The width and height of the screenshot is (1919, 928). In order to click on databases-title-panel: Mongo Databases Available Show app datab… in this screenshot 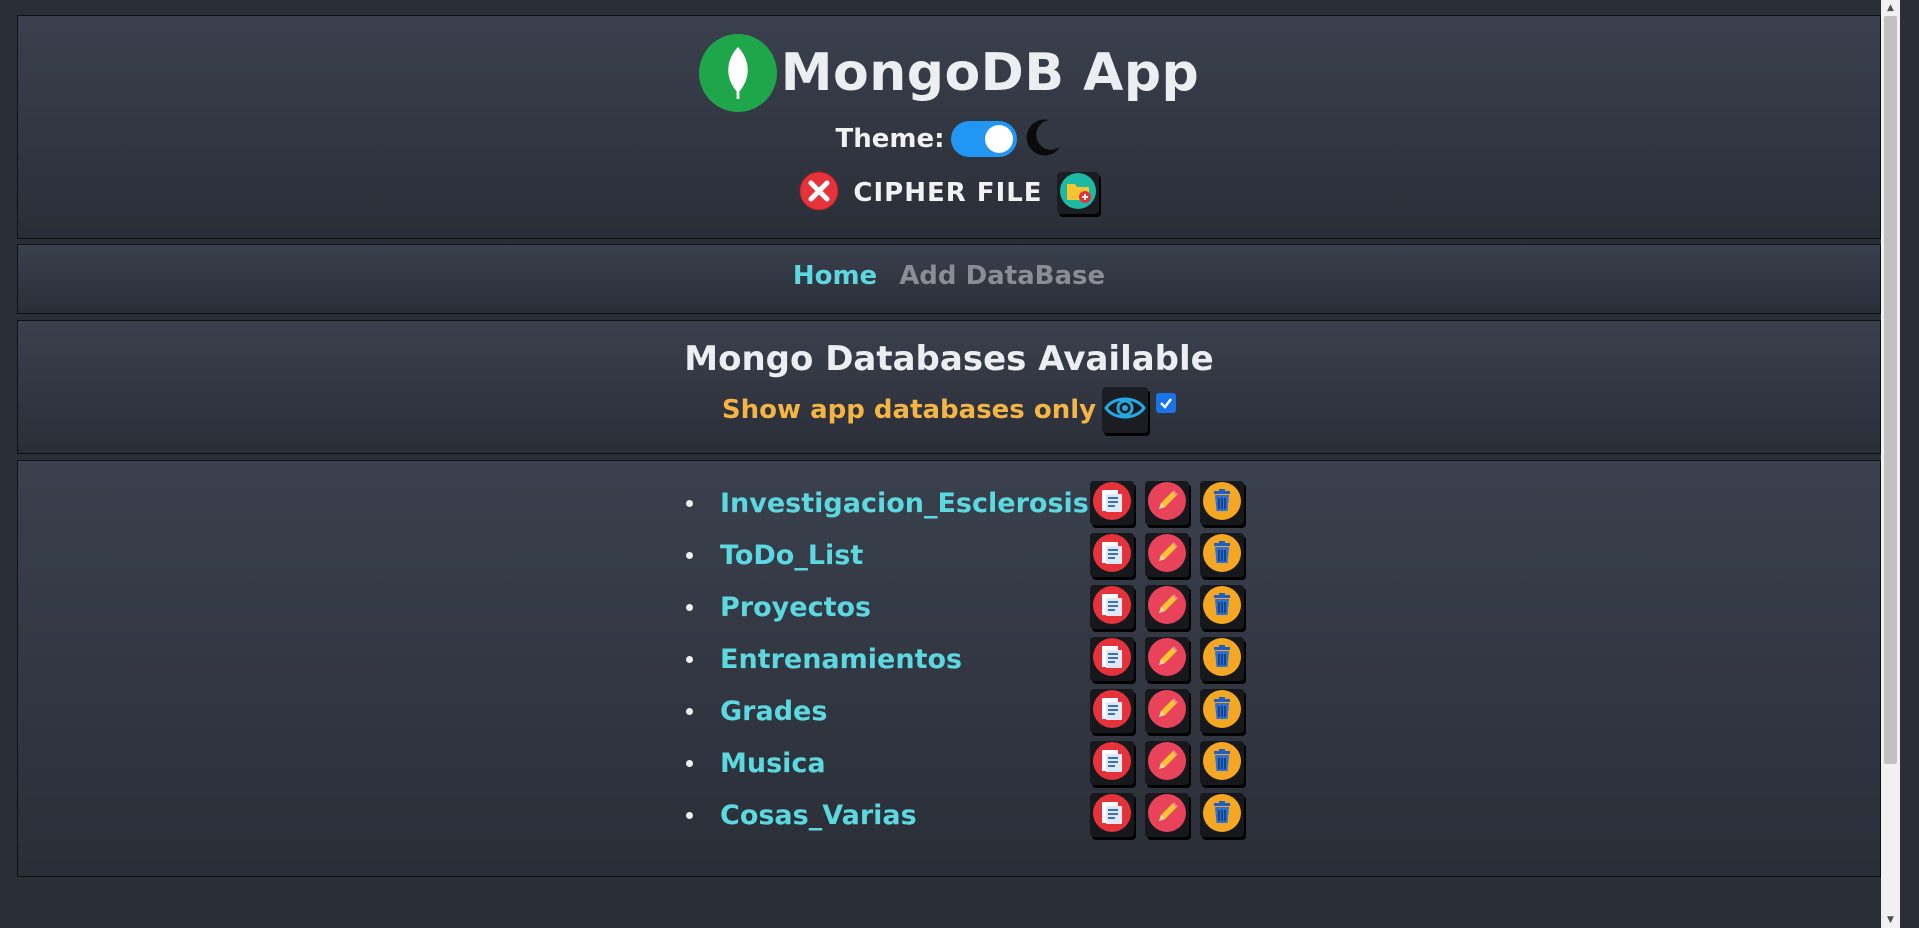, I will do `click(949, 387)`.